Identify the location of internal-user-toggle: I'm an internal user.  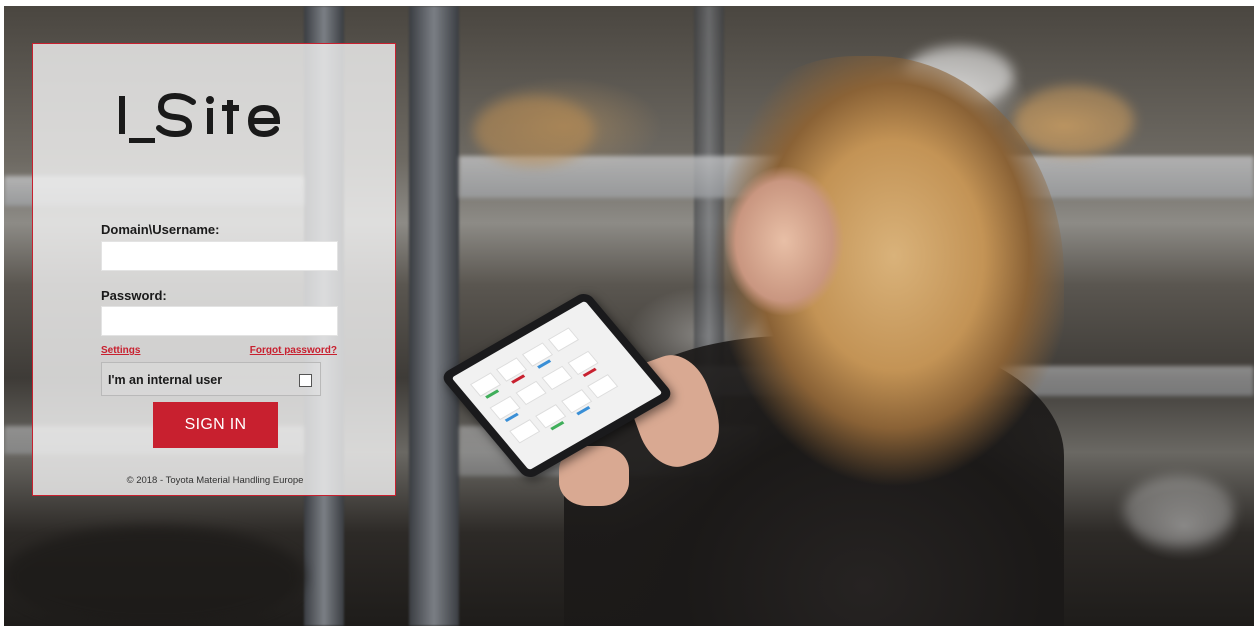
(211, 379).